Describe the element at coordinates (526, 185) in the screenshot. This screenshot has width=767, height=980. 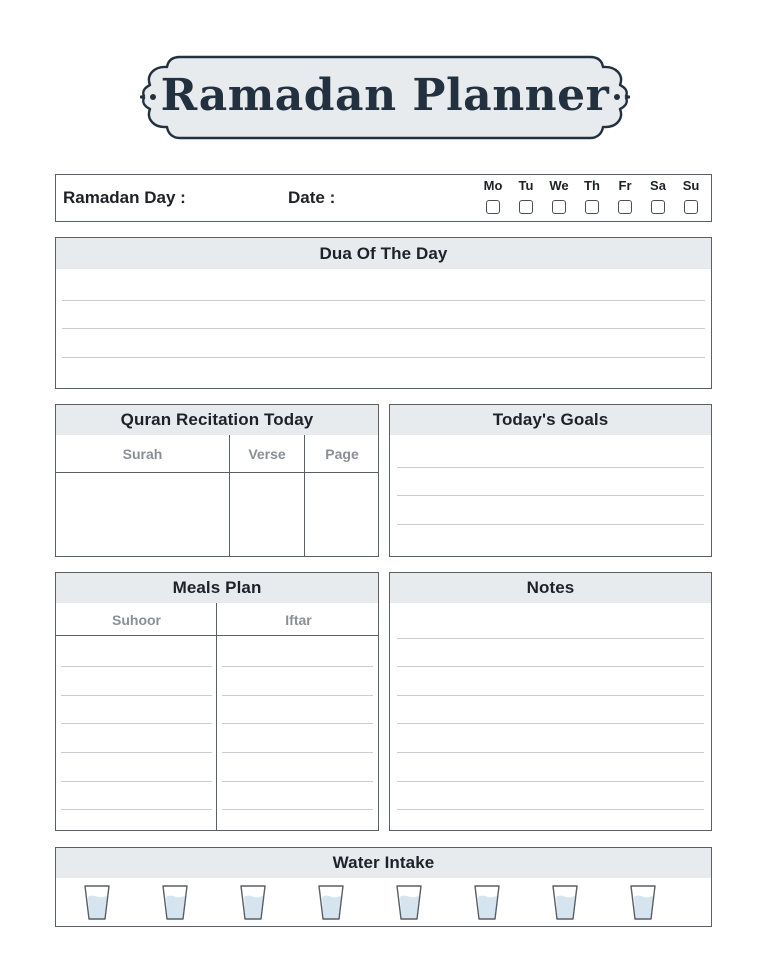
I see `day-label-tu: Tu` at that location.